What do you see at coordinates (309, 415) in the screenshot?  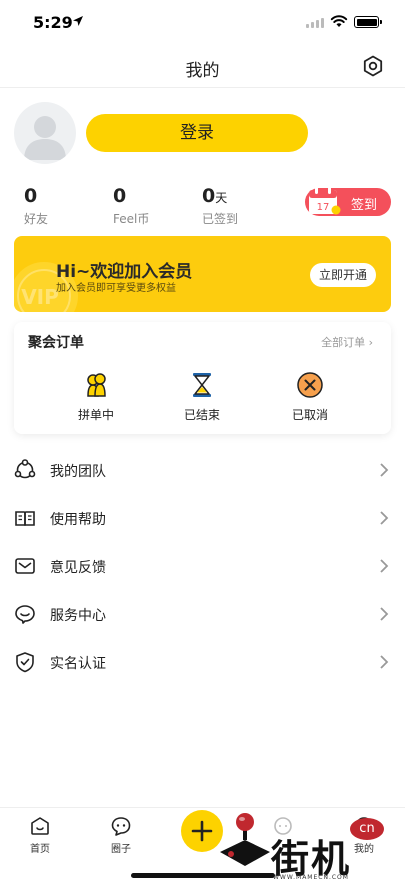 I see `order-status-label: 已取消` at bounding box center [309, 415].